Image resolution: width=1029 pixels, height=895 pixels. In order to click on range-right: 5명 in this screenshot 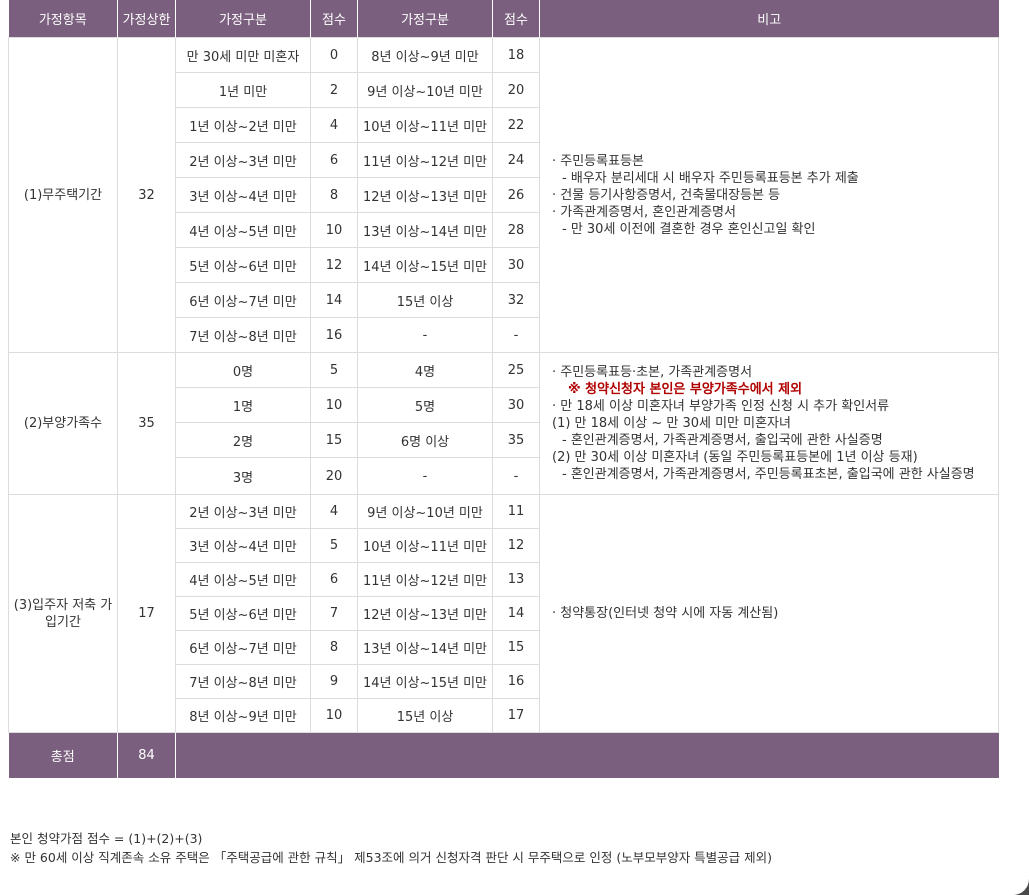, I will do `click(425, 405)`.